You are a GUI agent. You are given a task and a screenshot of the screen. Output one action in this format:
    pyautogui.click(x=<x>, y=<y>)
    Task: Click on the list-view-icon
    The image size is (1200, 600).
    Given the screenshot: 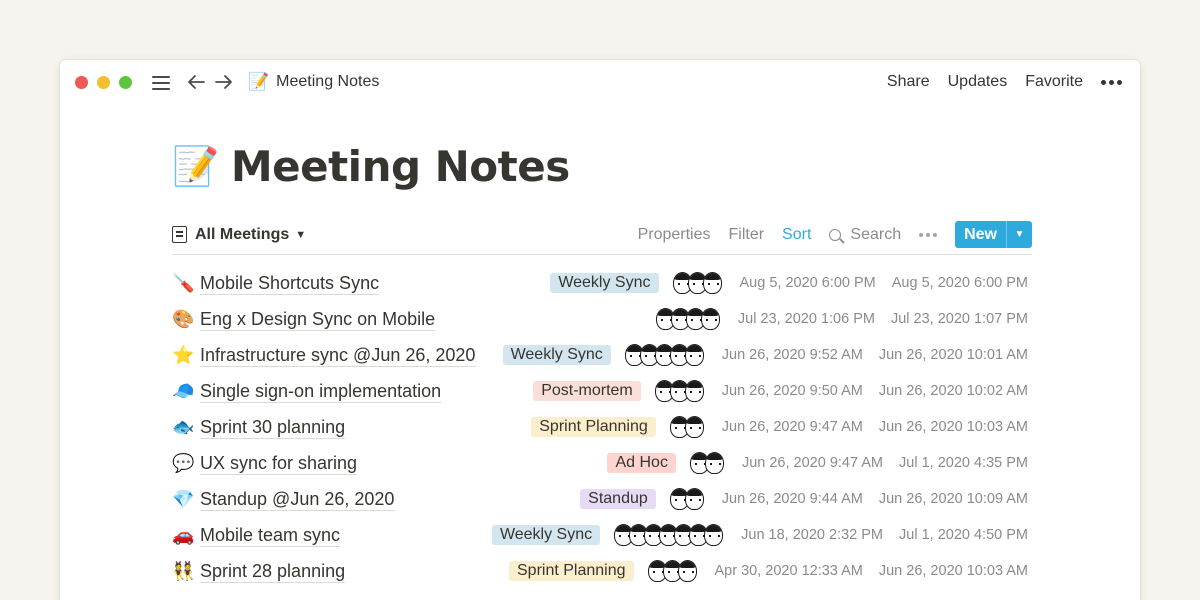 What is the action you would take?
    pyautogui.click(x=179, y=234)
    